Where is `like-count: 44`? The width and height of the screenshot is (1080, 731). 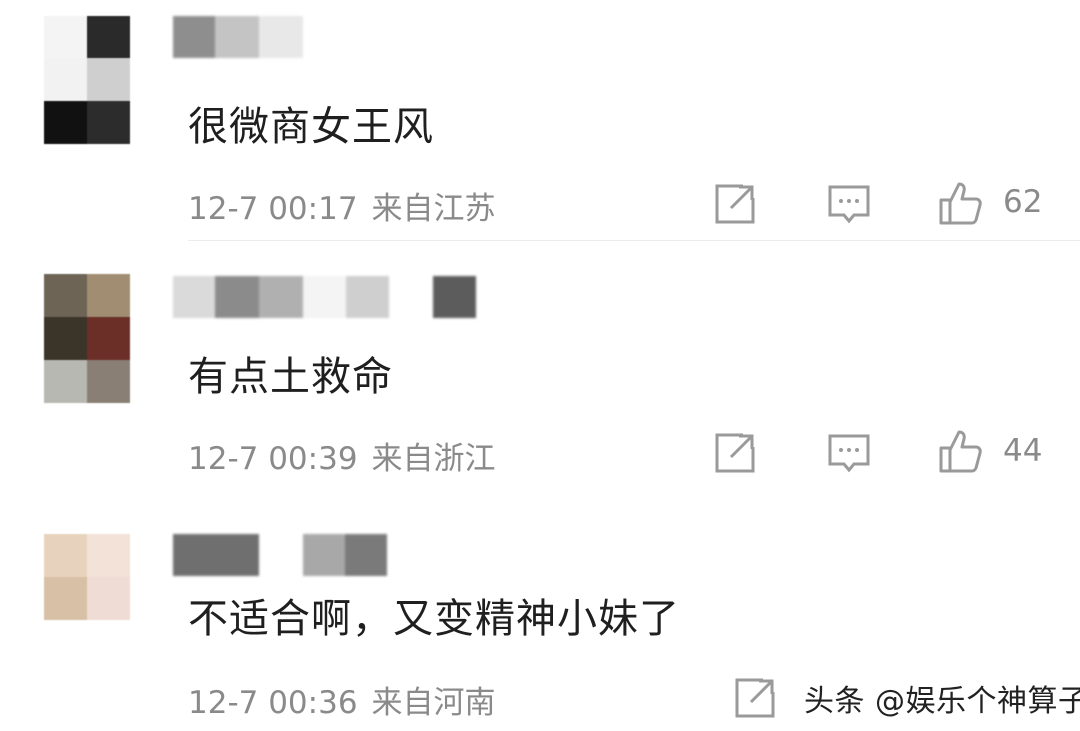
like-count: 44 is located at coordinates (1023, 451).